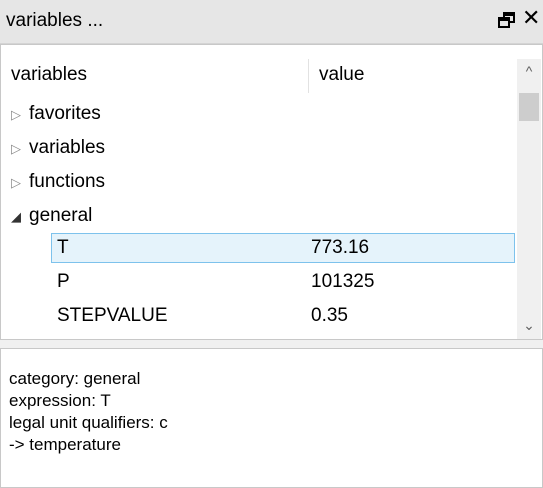  I want to click on tree-node-label: functions, so click(67, 181).